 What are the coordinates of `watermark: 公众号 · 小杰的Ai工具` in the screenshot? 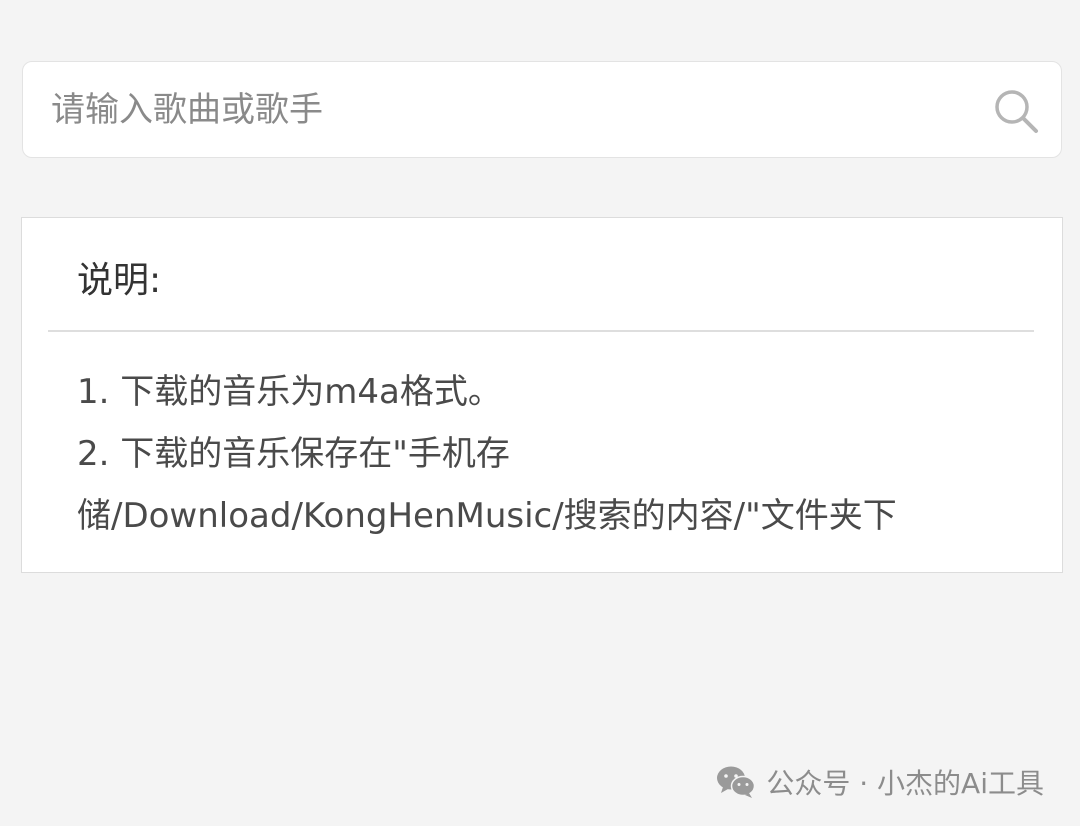 It's located at (880, 782).